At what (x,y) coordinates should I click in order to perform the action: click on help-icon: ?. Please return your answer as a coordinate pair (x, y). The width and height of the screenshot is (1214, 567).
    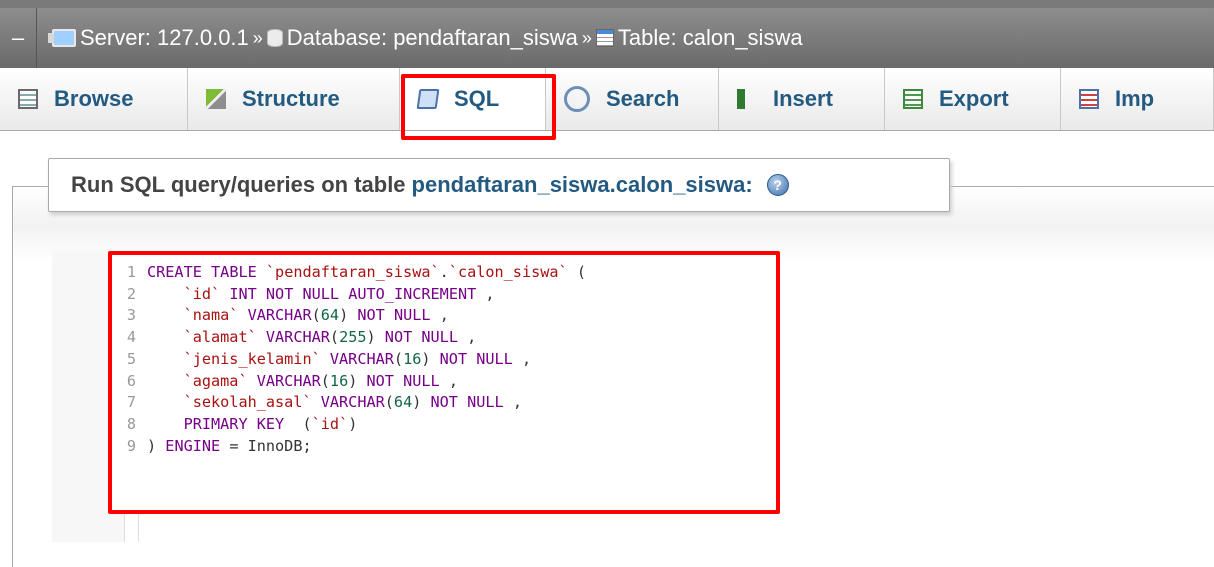
    Looking at the image, I should click on (777, 185).